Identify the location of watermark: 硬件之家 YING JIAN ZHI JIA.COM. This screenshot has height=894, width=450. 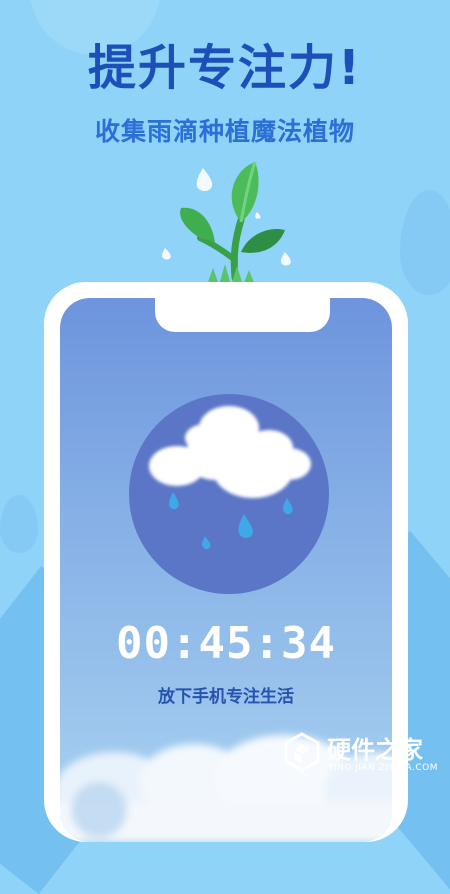
(363, 755).